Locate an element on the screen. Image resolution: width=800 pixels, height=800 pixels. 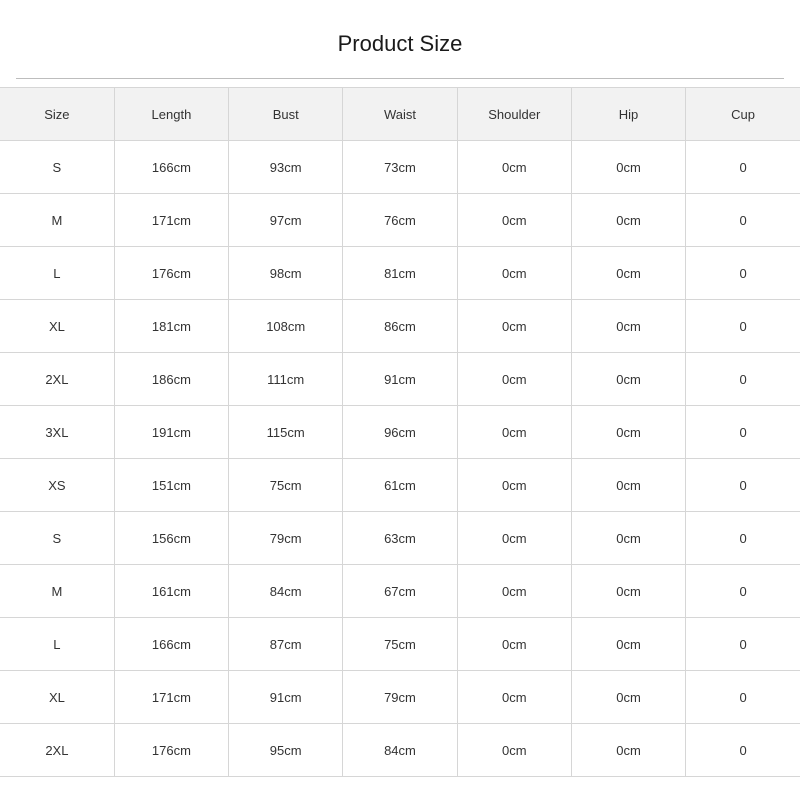
cell-bust: 111cm is located at coordinates (286, 379).